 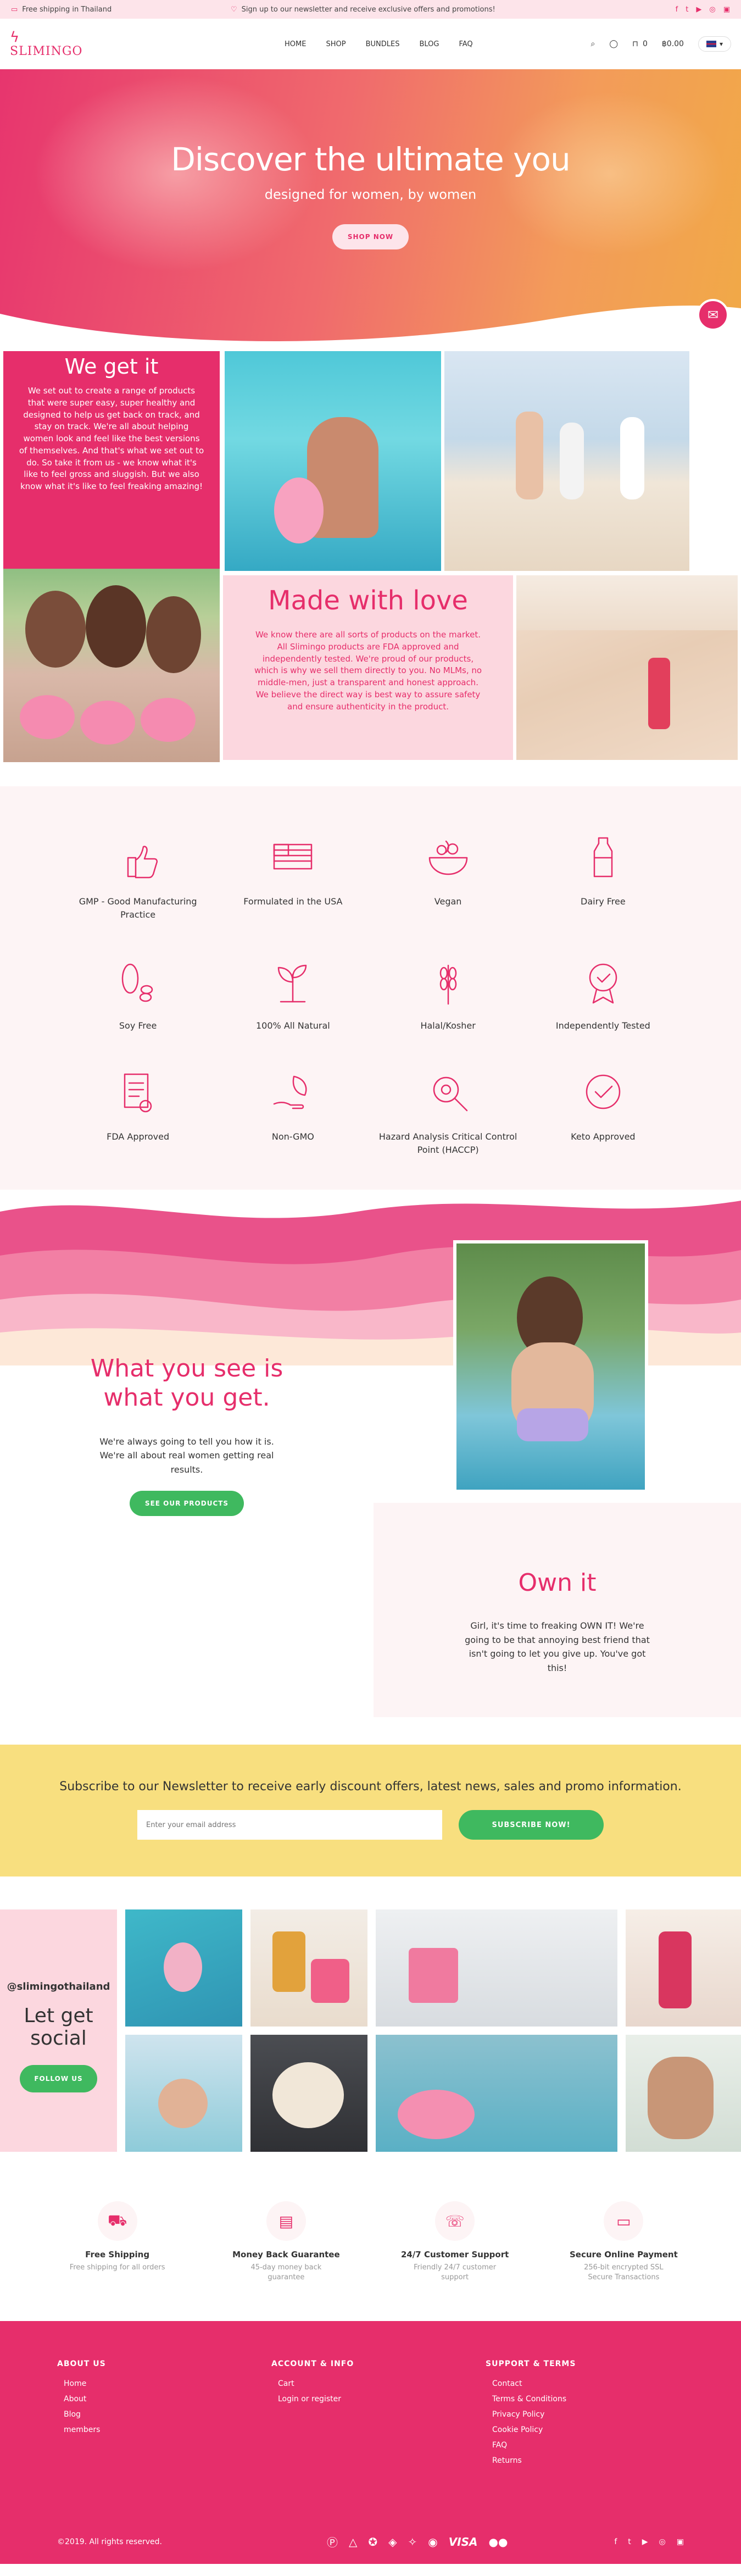 I want to click on payment-logo-icon: △, so click(x=353, y=2542).